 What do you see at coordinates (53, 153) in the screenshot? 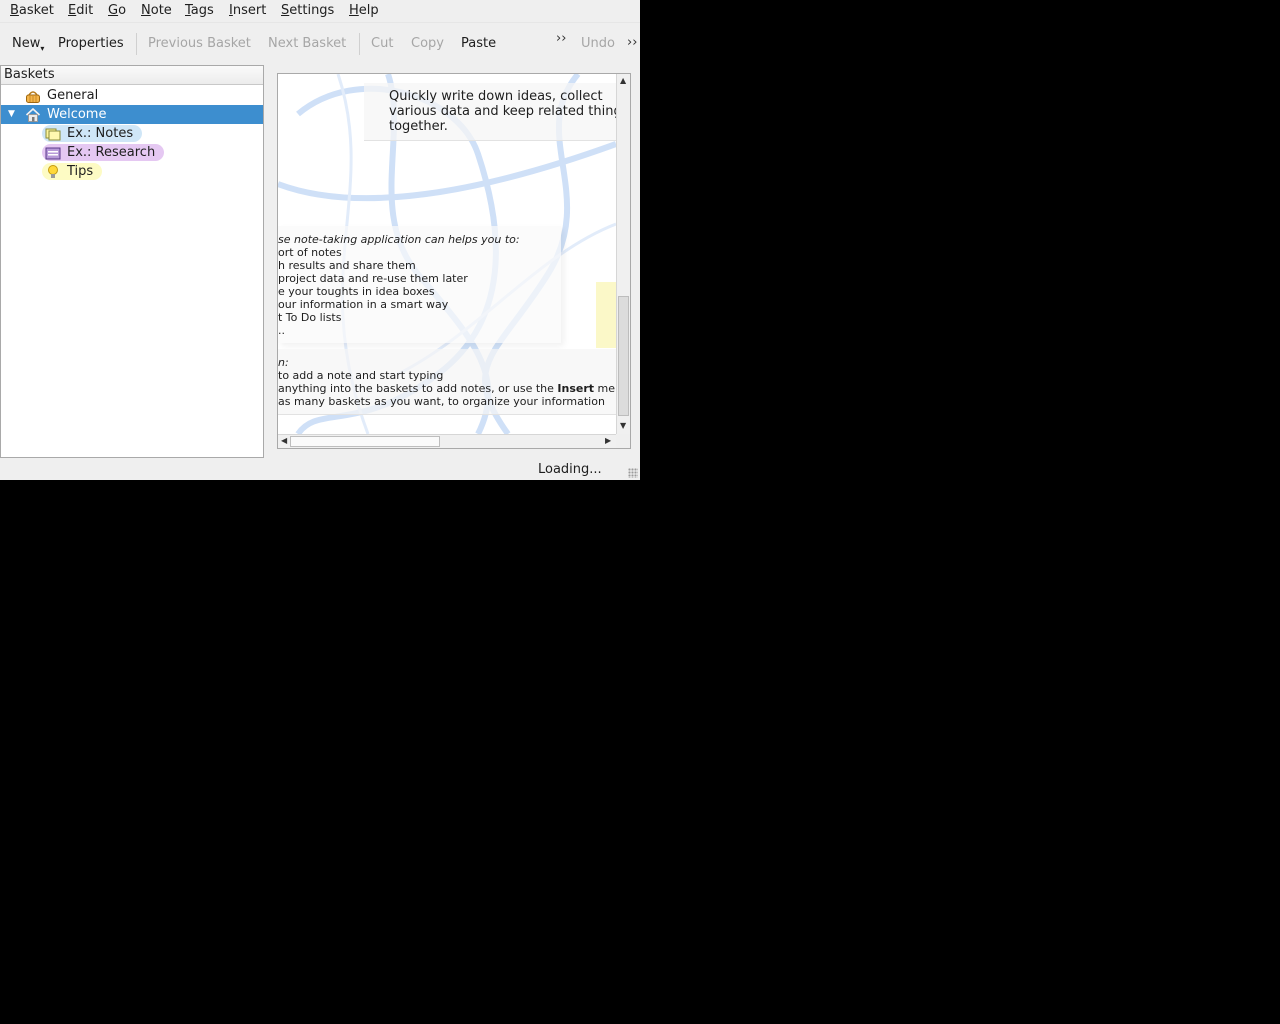
I see `research-icon` at bounding box center [53, 153].